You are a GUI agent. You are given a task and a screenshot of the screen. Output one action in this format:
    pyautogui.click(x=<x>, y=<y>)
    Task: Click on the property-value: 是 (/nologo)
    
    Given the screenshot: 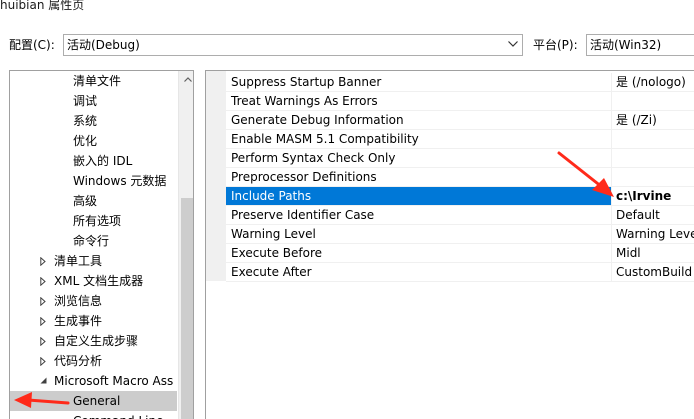 What is the action you would take?
    pyautogui.click(x=651, y=82)
    